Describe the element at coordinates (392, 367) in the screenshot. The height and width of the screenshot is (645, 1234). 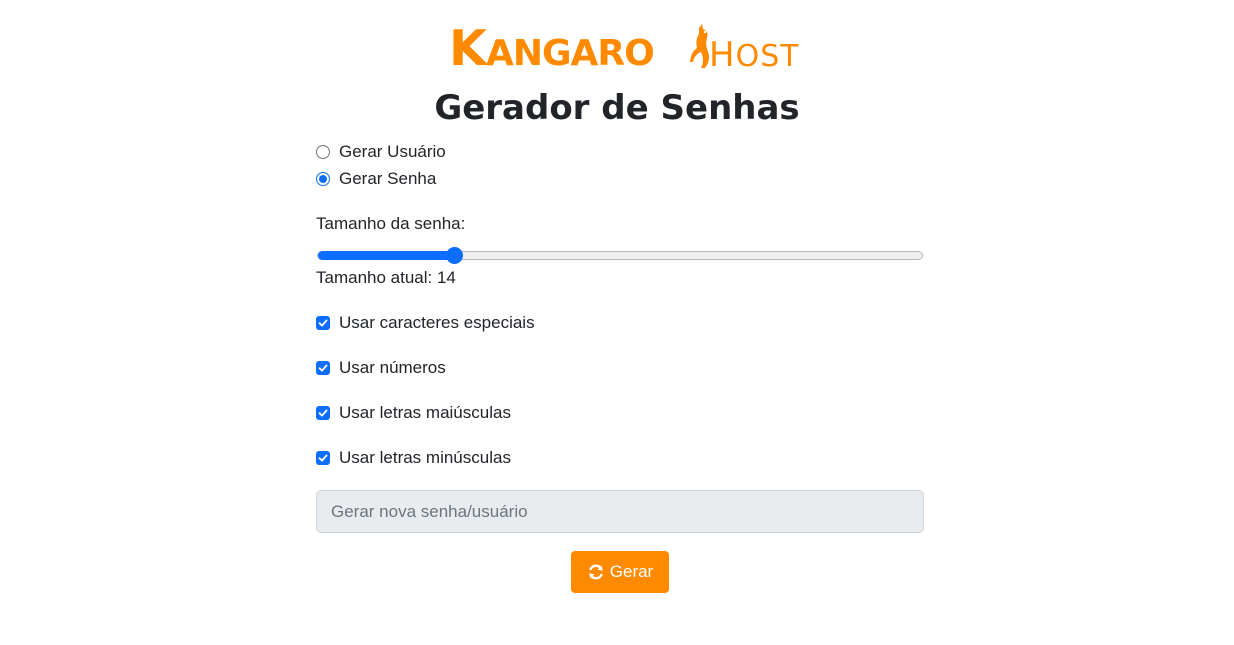
I see `option-numbers-label: Usar números` at that location.